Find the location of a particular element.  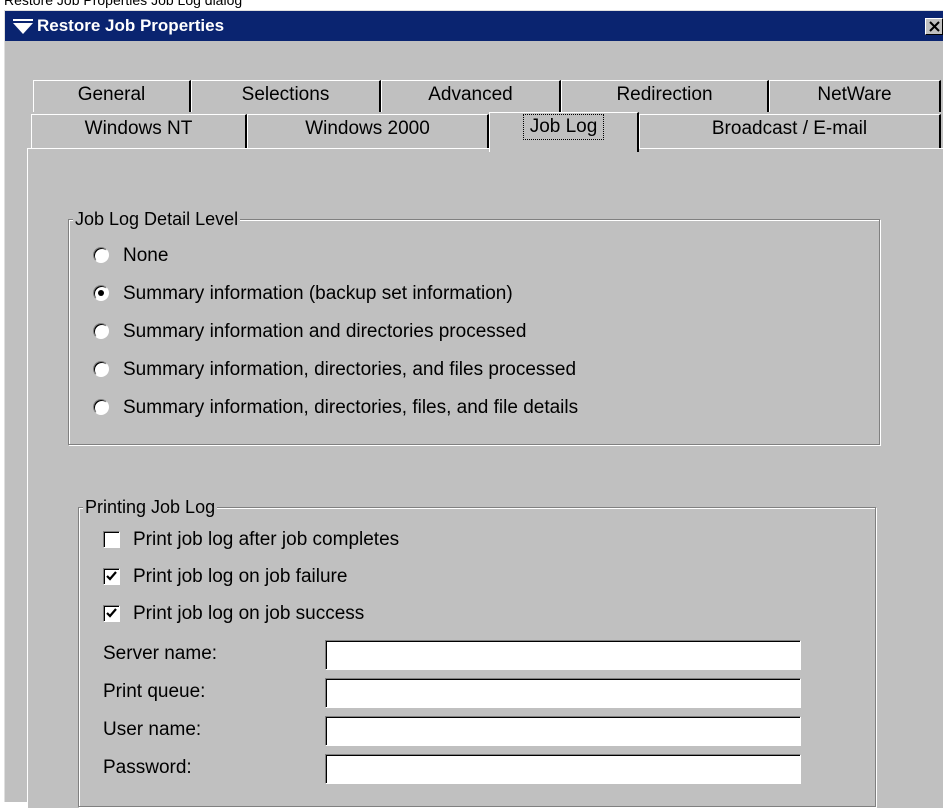

tab-advanced: Advanced is located at coordinates (471, 96).